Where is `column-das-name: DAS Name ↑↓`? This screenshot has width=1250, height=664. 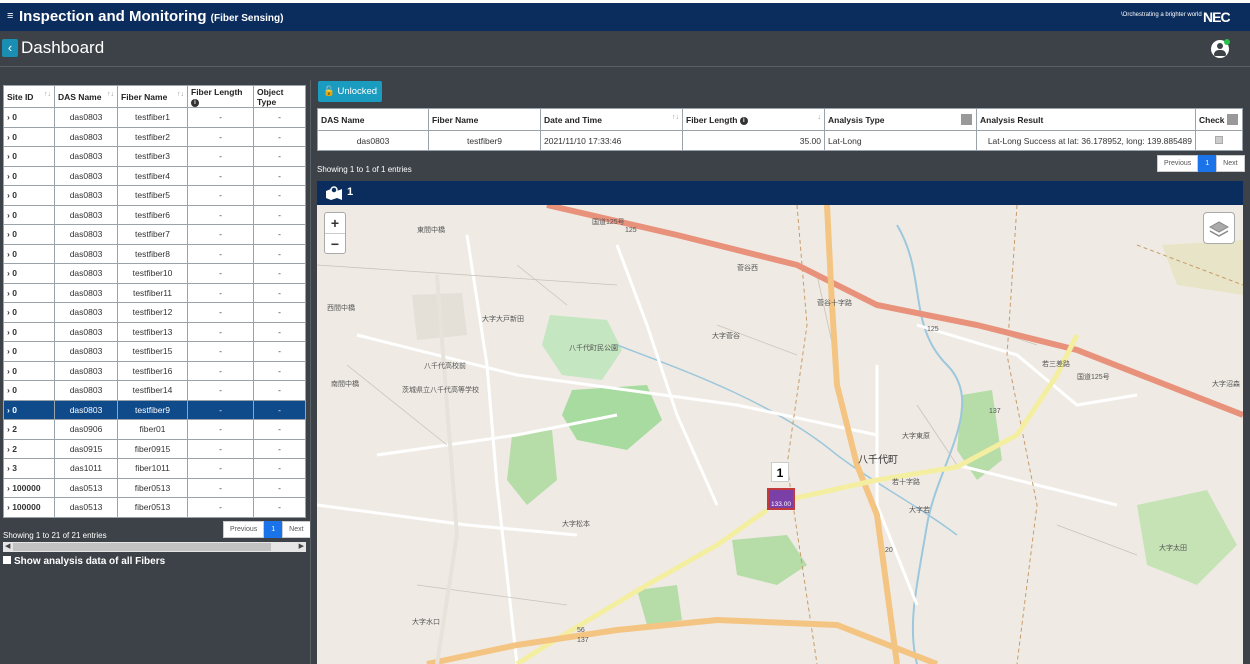
column-das-name: DAS Name ↑↓ is located at coordinates (86, 96).